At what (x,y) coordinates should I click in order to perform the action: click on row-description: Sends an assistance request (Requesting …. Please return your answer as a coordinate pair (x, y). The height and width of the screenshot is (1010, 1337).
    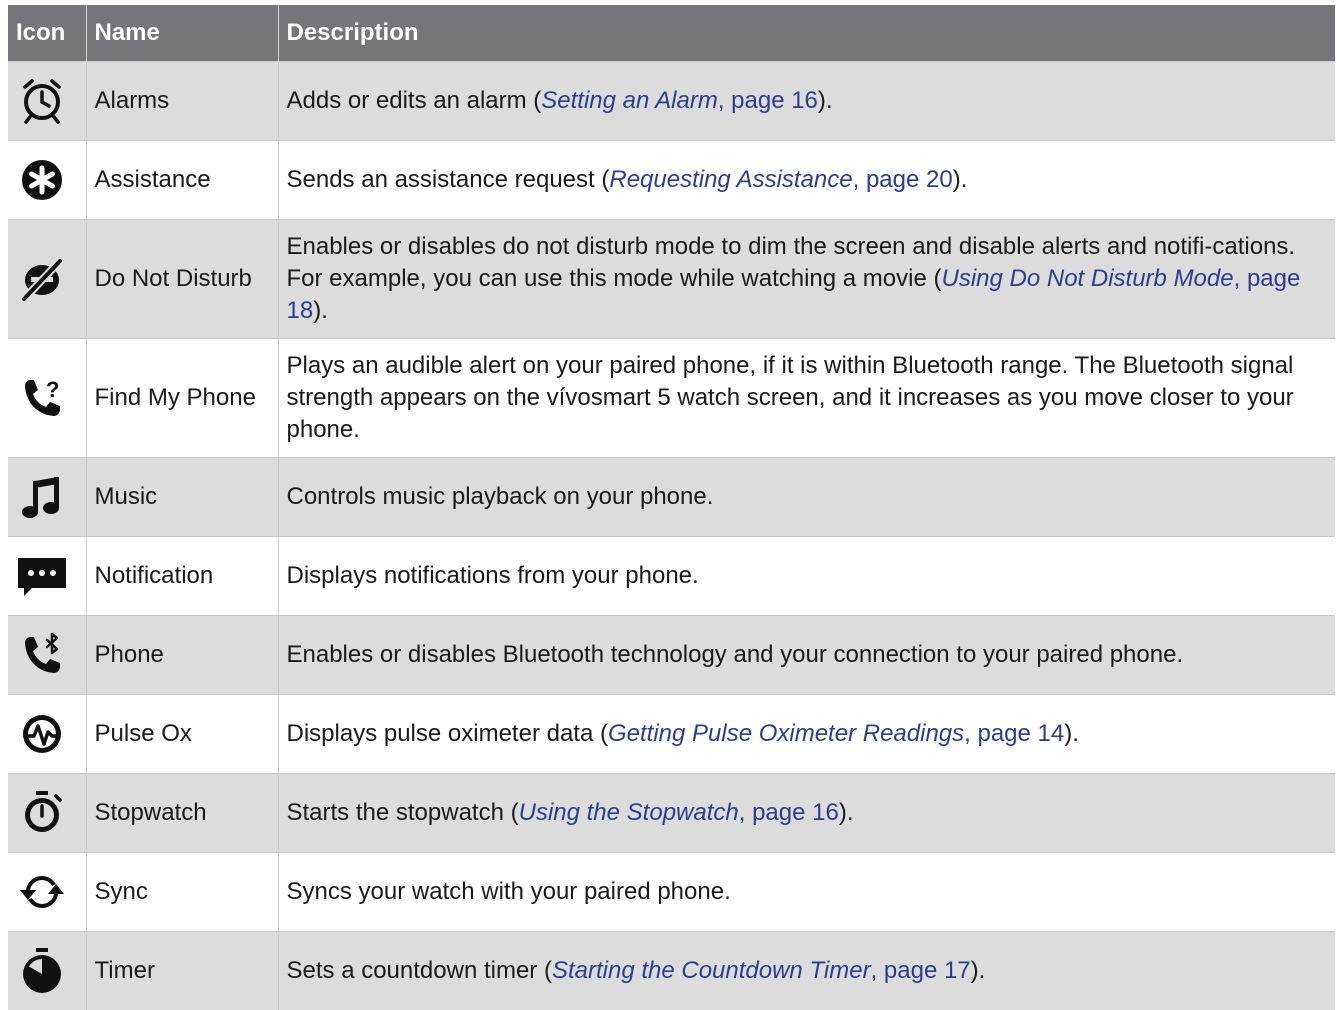
    Looking at the image, I should click on (806, 179).